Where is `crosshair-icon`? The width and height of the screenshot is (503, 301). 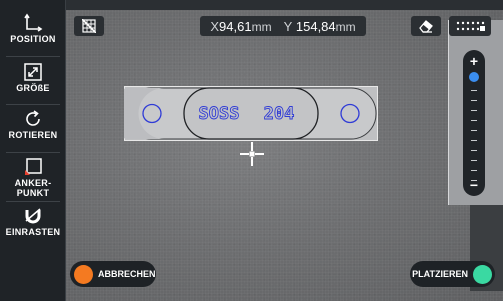
crosshair-icon is located at coordinates (252, 154).